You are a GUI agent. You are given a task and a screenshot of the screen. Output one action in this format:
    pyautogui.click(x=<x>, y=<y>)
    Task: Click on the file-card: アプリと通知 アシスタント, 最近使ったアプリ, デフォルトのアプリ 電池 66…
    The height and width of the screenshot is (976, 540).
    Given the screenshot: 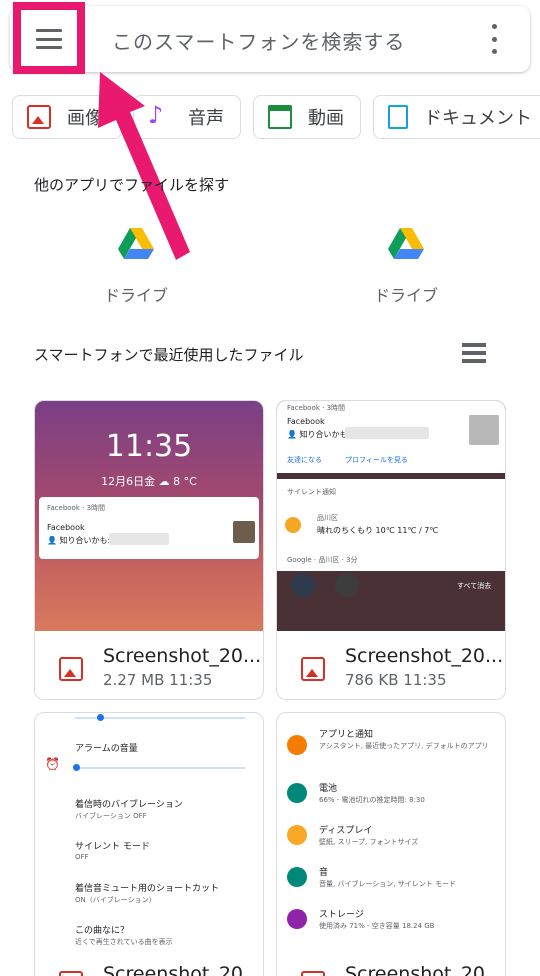 What is the action you would take?
    pyautogui.click(x=391, y=844)
    